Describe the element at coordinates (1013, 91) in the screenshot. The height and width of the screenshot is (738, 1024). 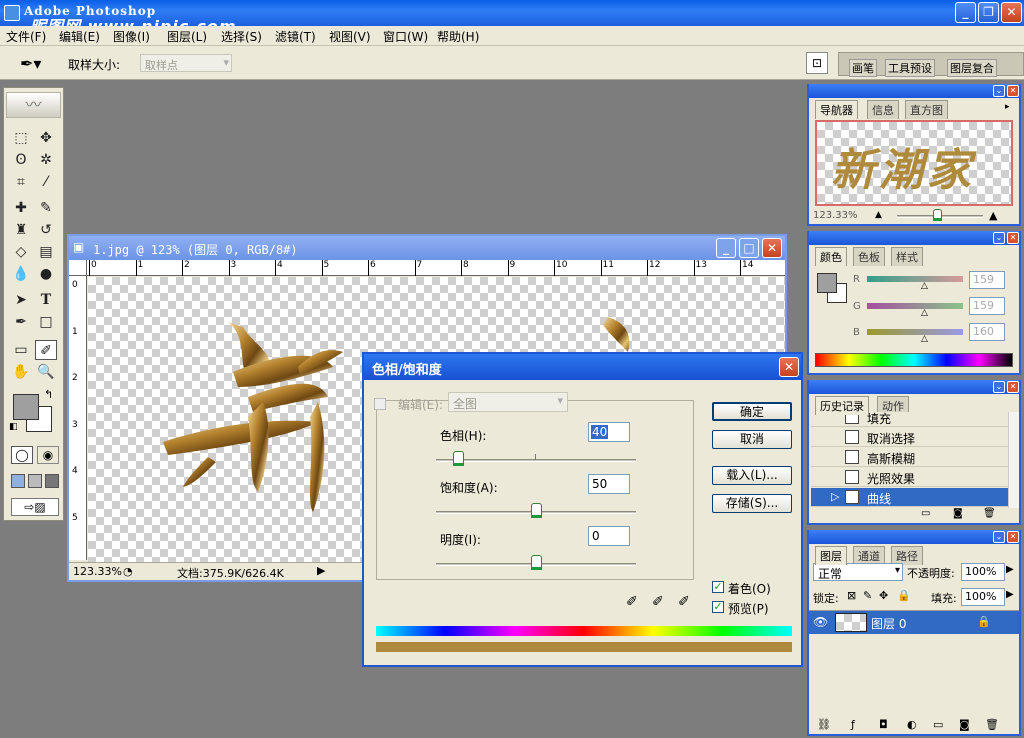
I see `navigator-close-button: ✕` at that location.